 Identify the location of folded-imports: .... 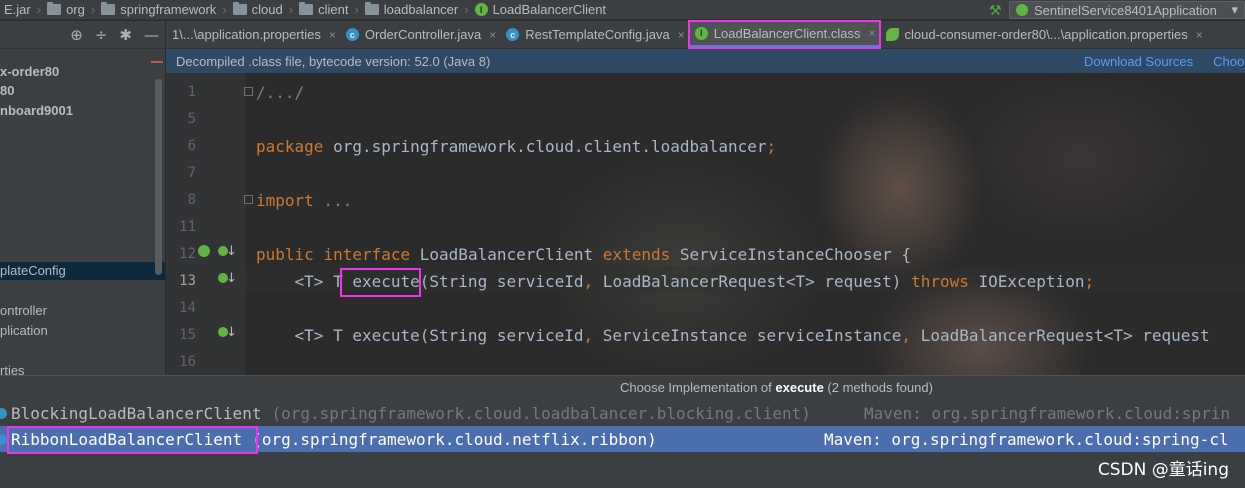
(333, 200).